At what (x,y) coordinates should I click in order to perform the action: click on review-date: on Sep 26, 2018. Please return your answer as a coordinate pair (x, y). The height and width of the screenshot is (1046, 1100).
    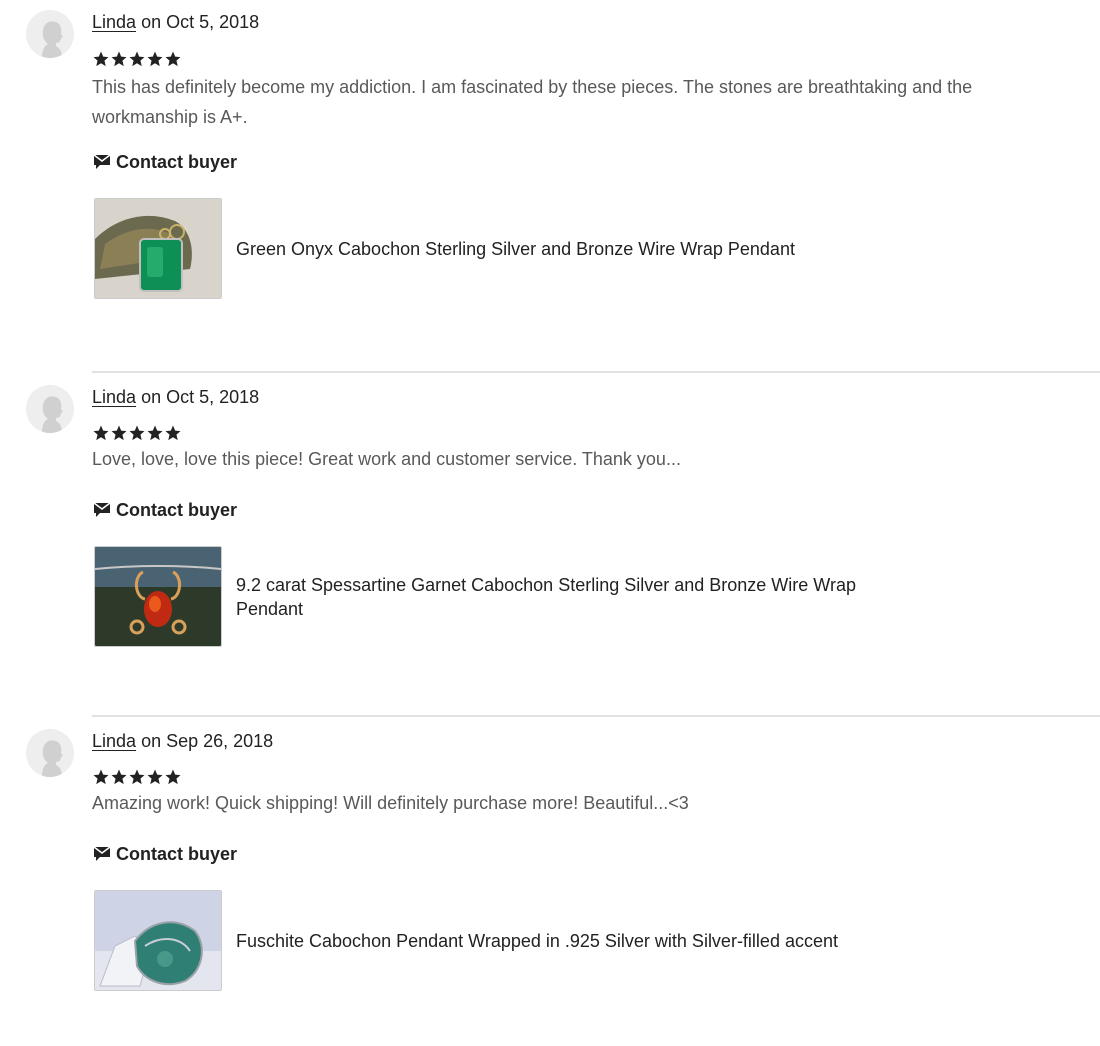
    Looking at the image, I should click on (207, 741).